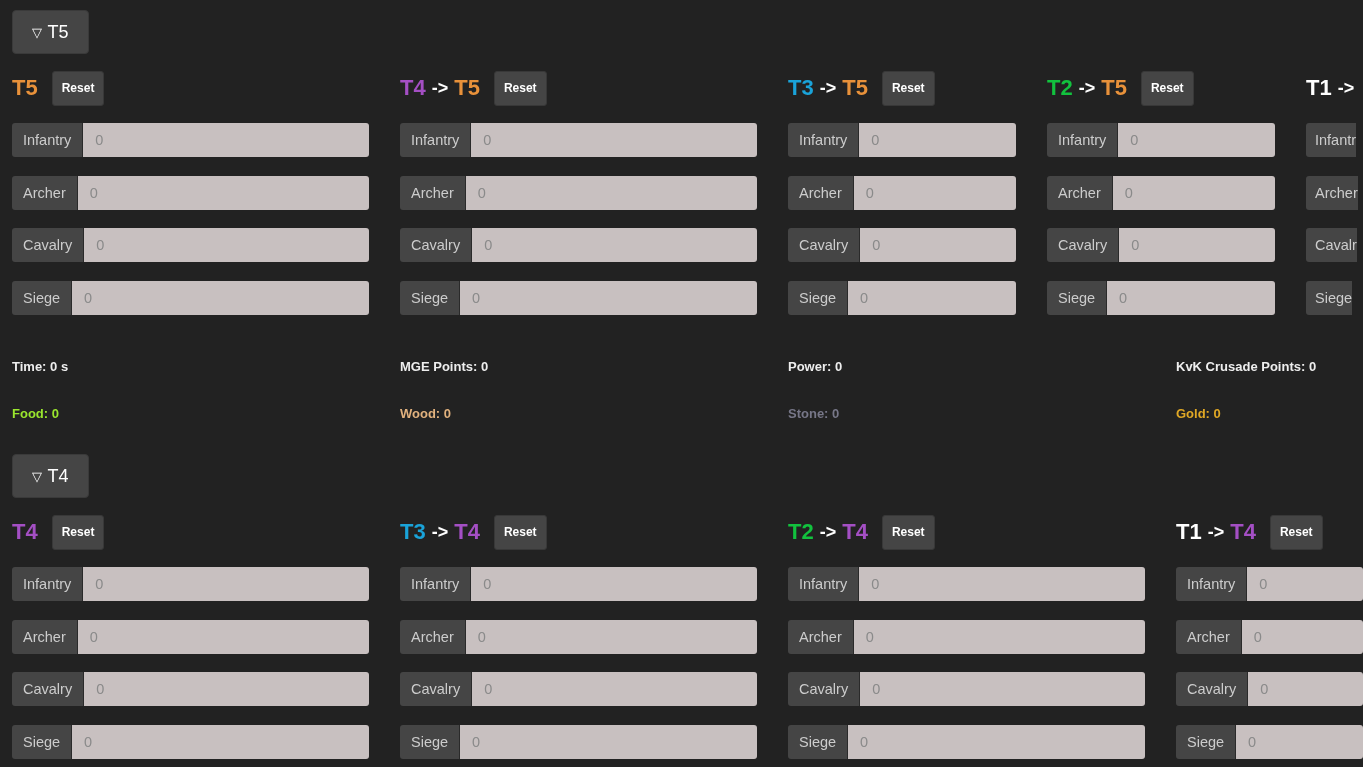 This screenshot has width=1363, height=767. What do you see at coordinates (41, 367) in the screenshot?
I see `stat-text: Time: 0 s` at bounding box center [41, 367].